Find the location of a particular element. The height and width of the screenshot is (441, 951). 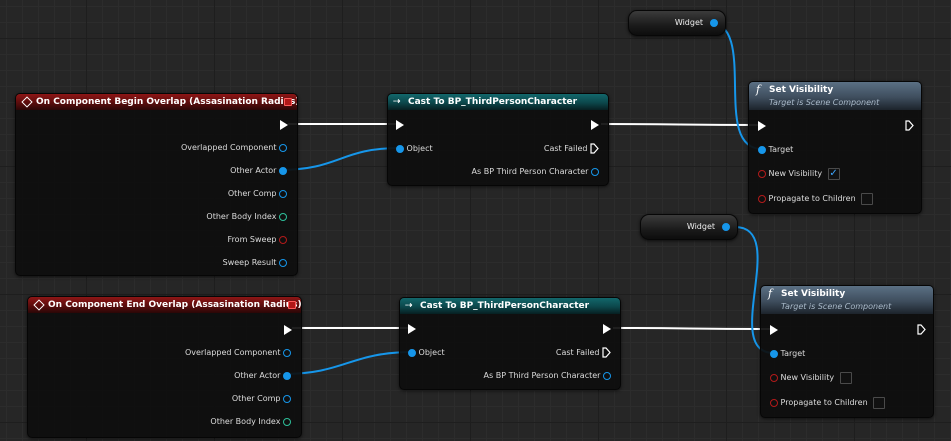

from-sweep-label: From Sweep is located at coordinates (252, 239).